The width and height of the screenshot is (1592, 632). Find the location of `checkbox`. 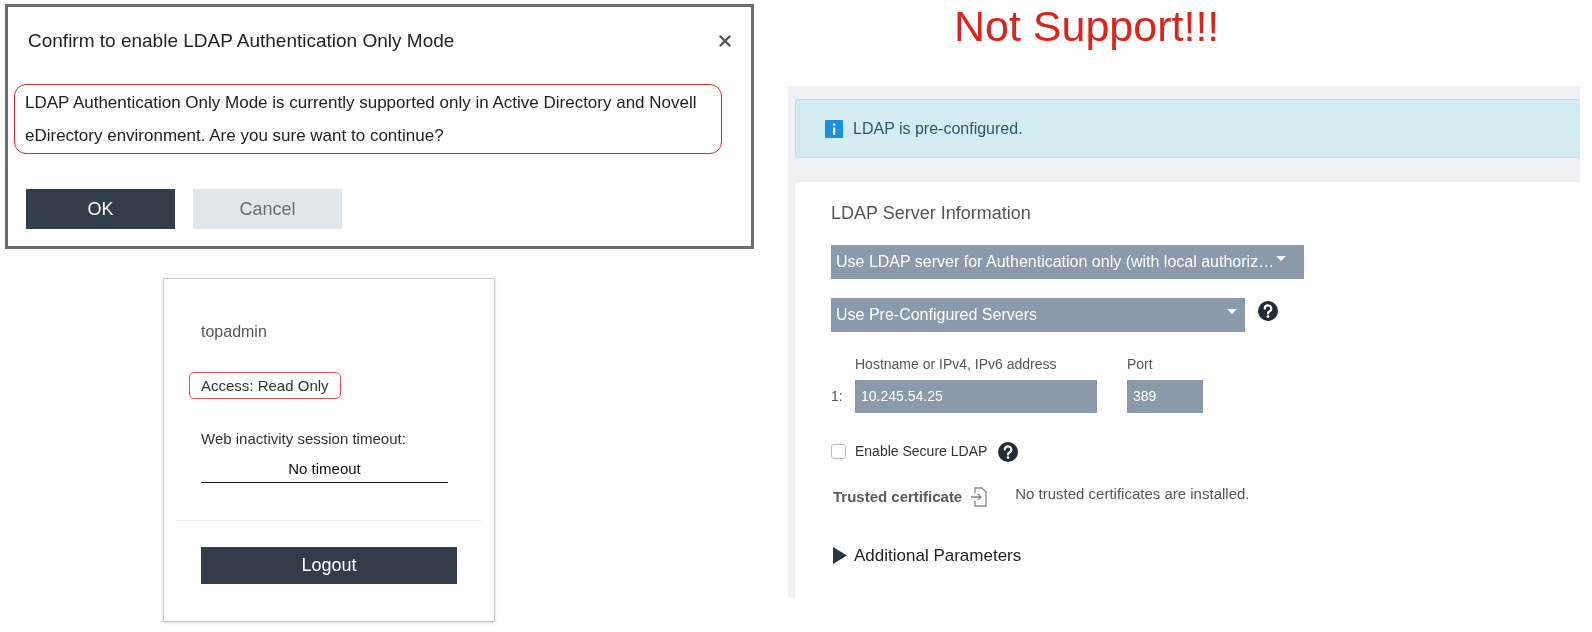

checkbox is located at coordinates (838, 451).